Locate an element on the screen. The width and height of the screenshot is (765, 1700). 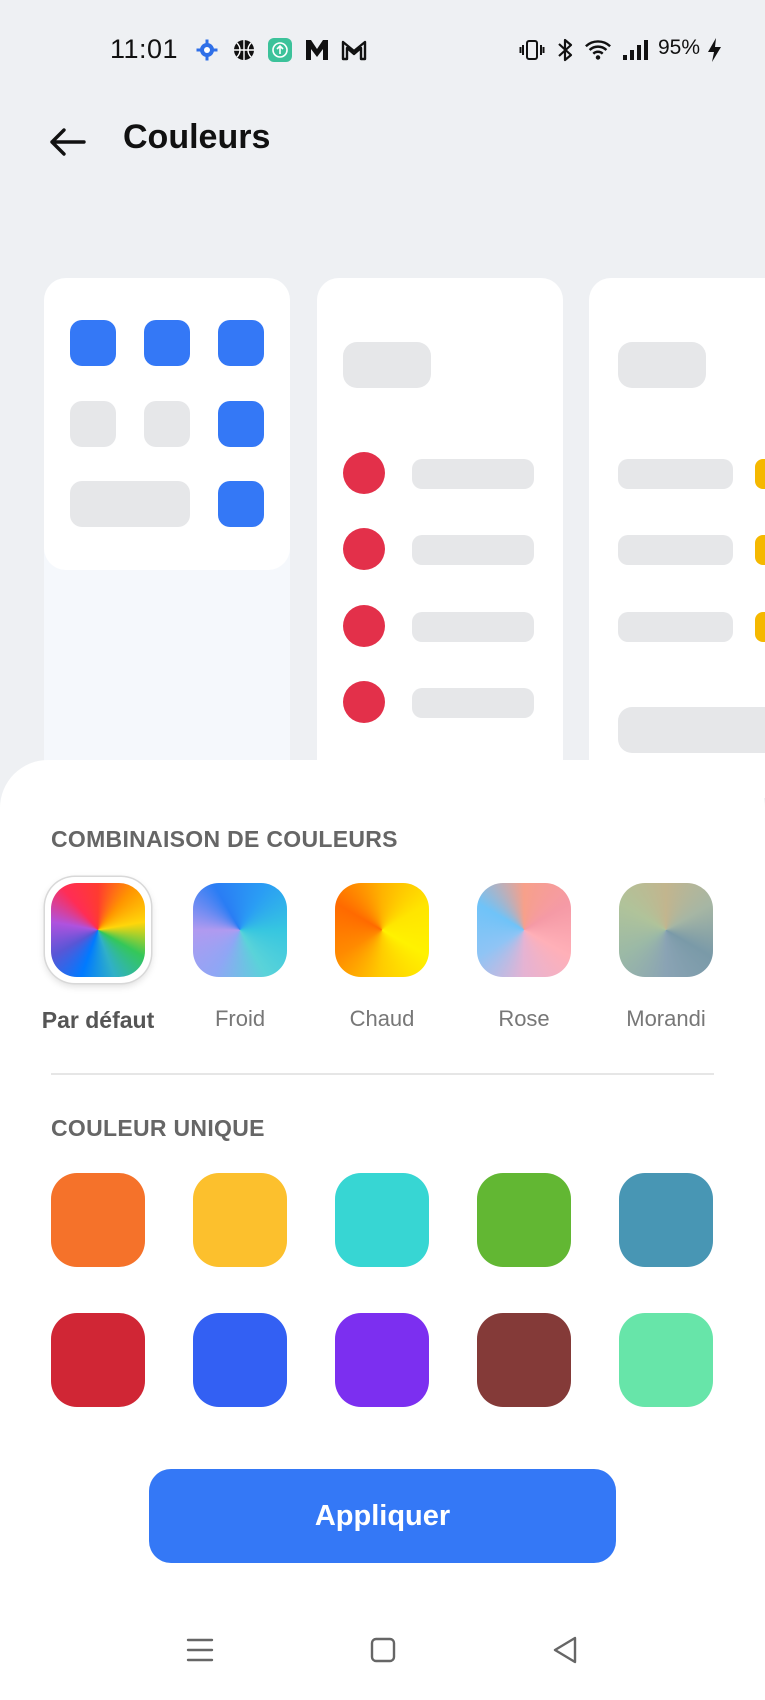
arrow-left-icon is located at coordinates (68, 142).